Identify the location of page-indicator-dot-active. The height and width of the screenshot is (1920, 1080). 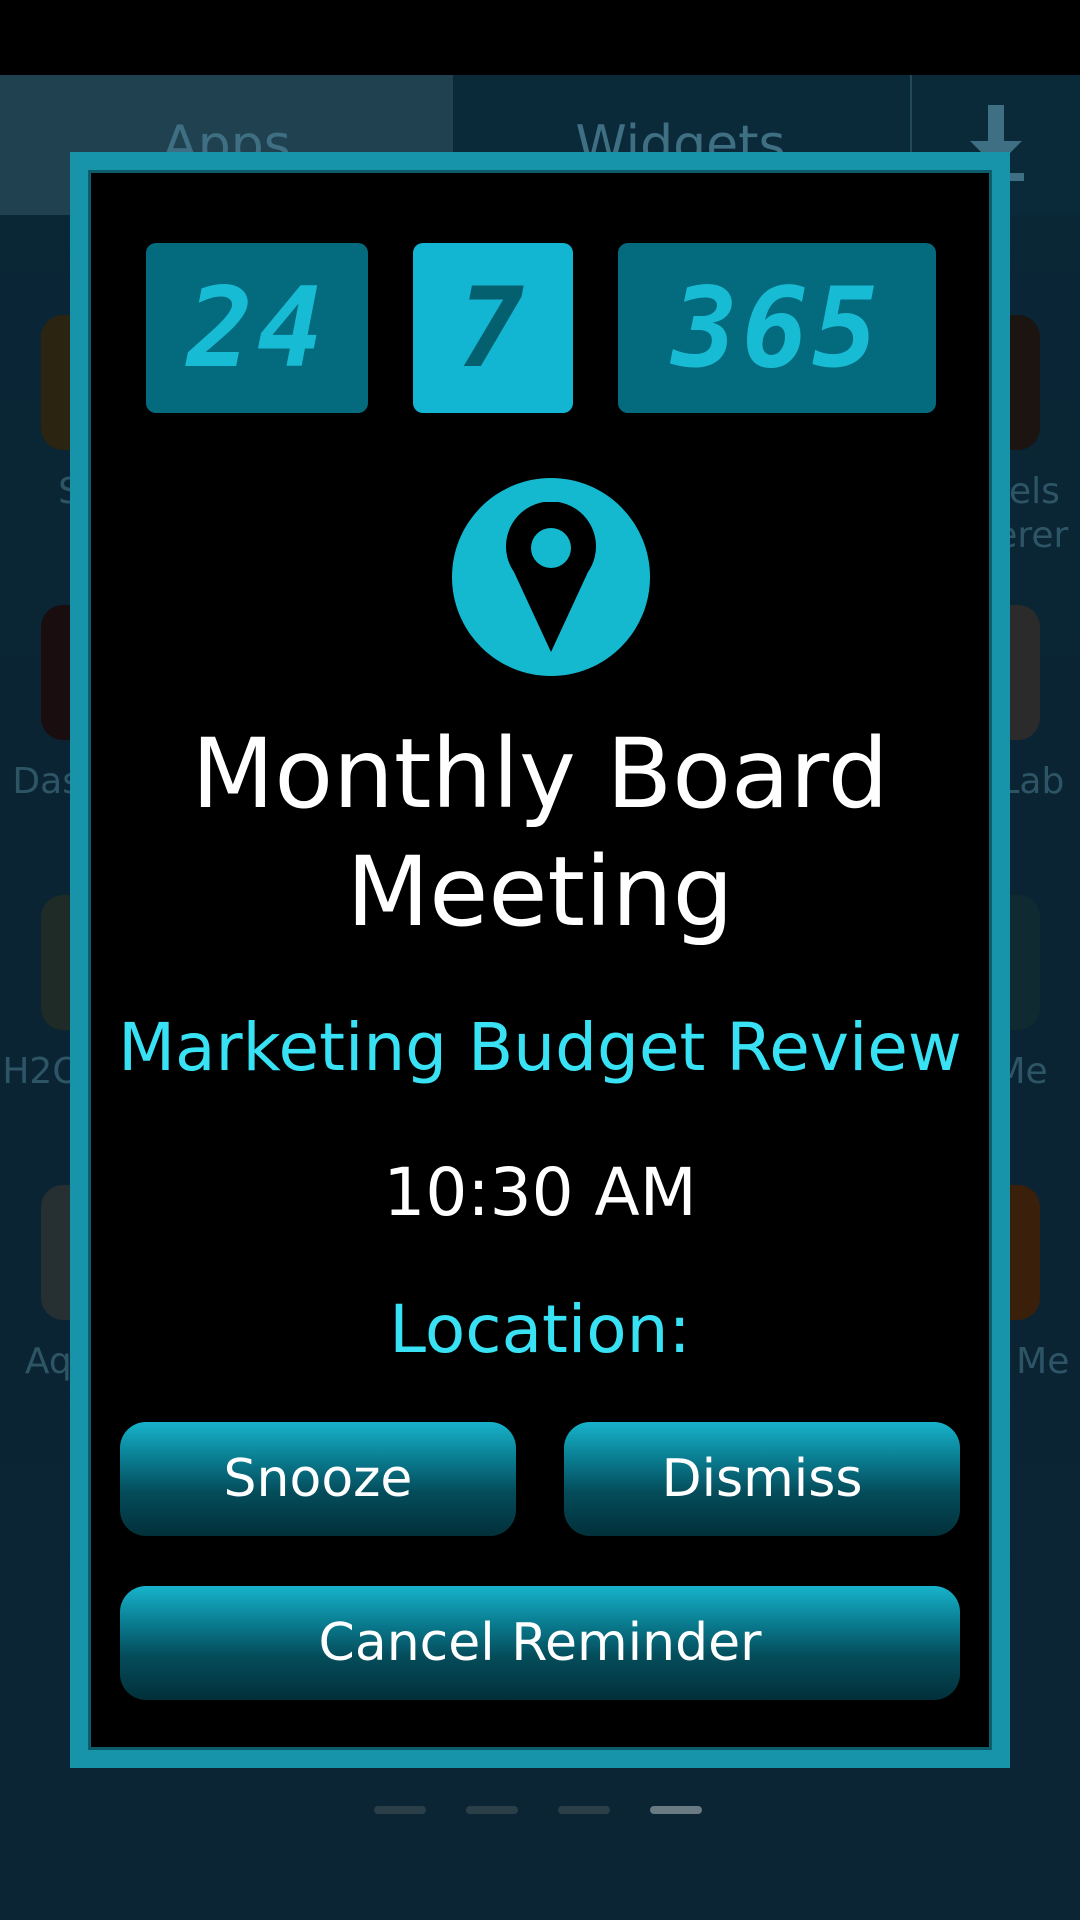
(676, 1810).